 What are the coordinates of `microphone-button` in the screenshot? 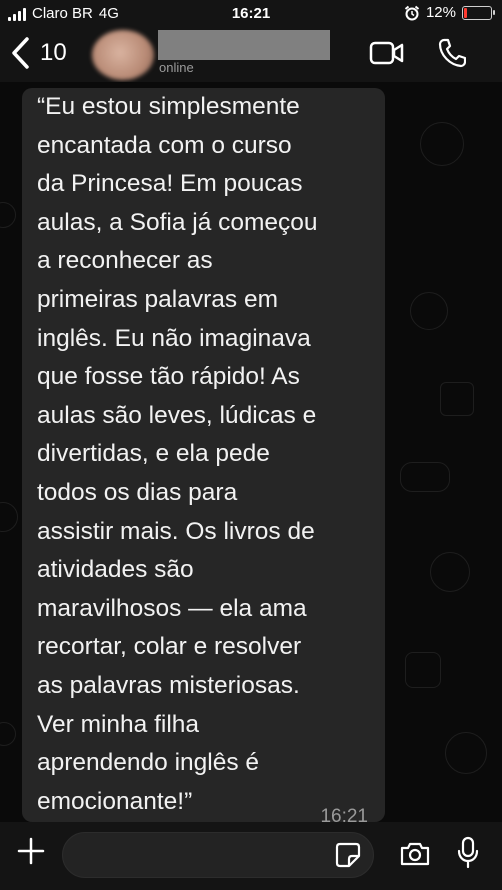 It's located at (468, 855).